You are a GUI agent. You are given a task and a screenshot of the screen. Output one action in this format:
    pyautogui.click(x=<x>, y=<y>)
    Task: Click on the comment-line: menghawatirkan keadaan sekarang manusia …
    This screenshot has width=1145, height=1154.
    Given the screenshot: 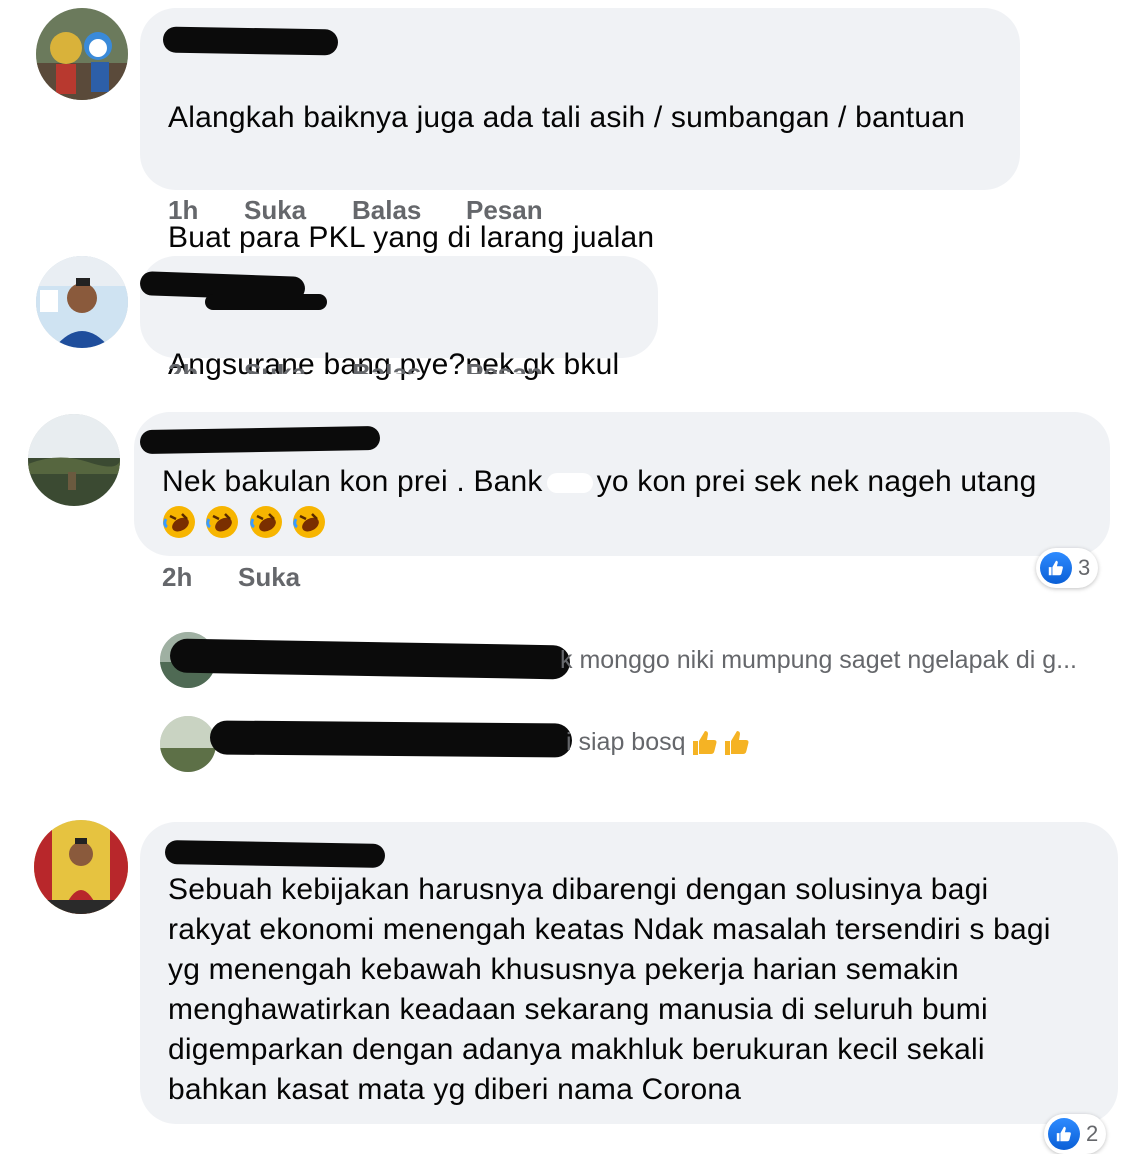 What is the action you would take?
    pyautogui.click(x=578, y=1009)
    